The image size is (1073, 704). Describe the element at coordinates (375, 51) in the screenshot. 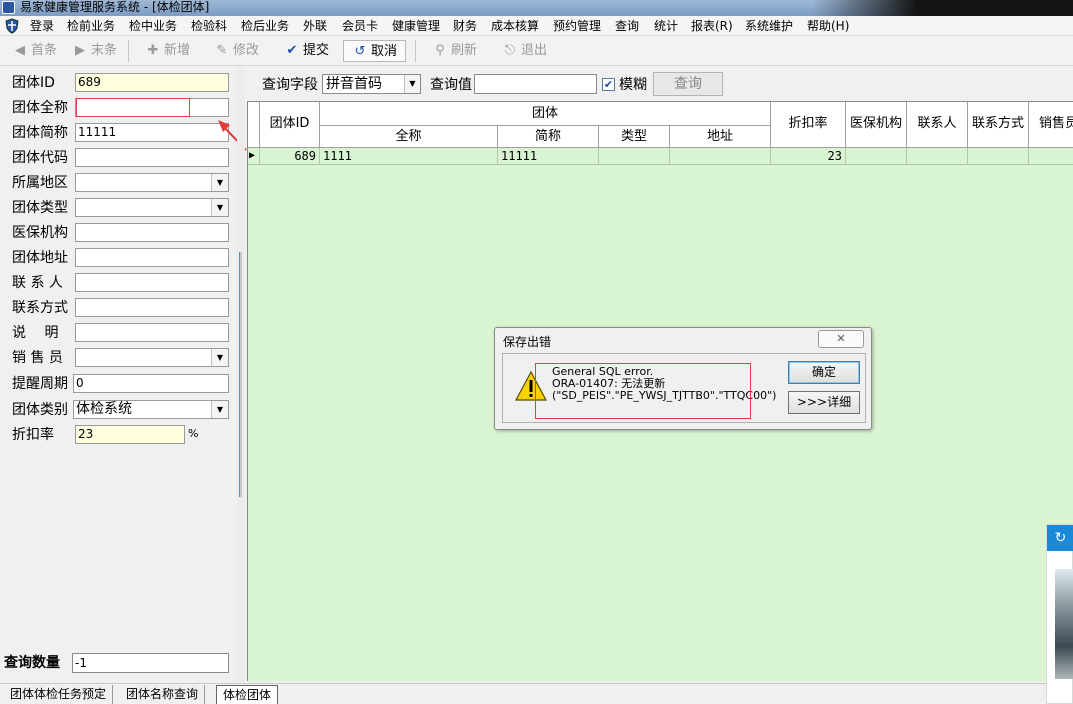

I see `cancel-button: ↺ 取消` at that location.